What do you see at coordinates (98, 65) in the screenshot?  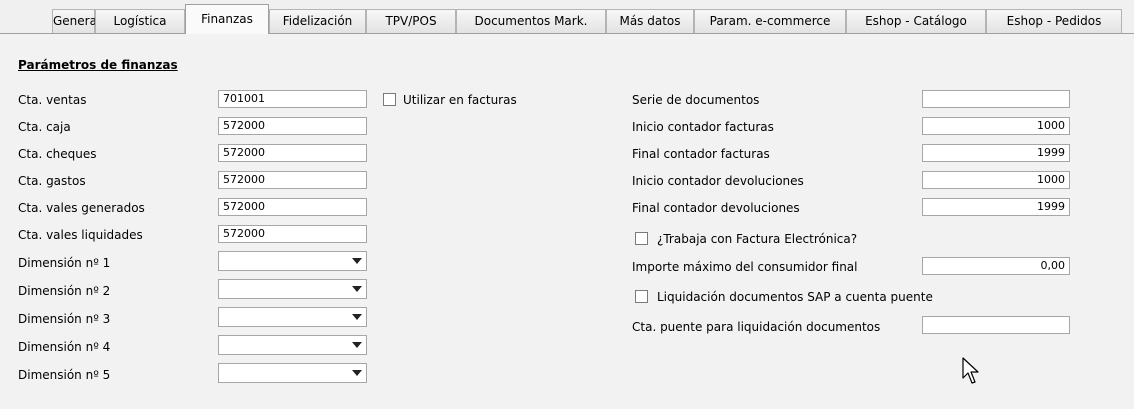 I see `section-title: Parámetros de finanzas` at bounding box center [98, 65].